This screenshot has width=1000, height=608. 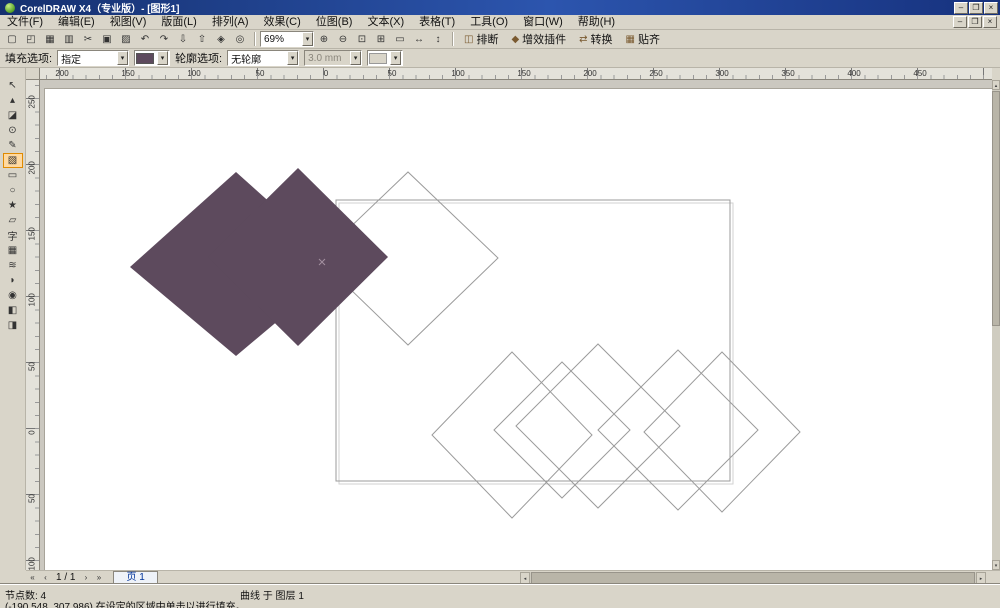 What do you see at coordinates (13, 175) in the screenshot?
I see `rectangle-tool: ▭` at bounding box center [13, 175].